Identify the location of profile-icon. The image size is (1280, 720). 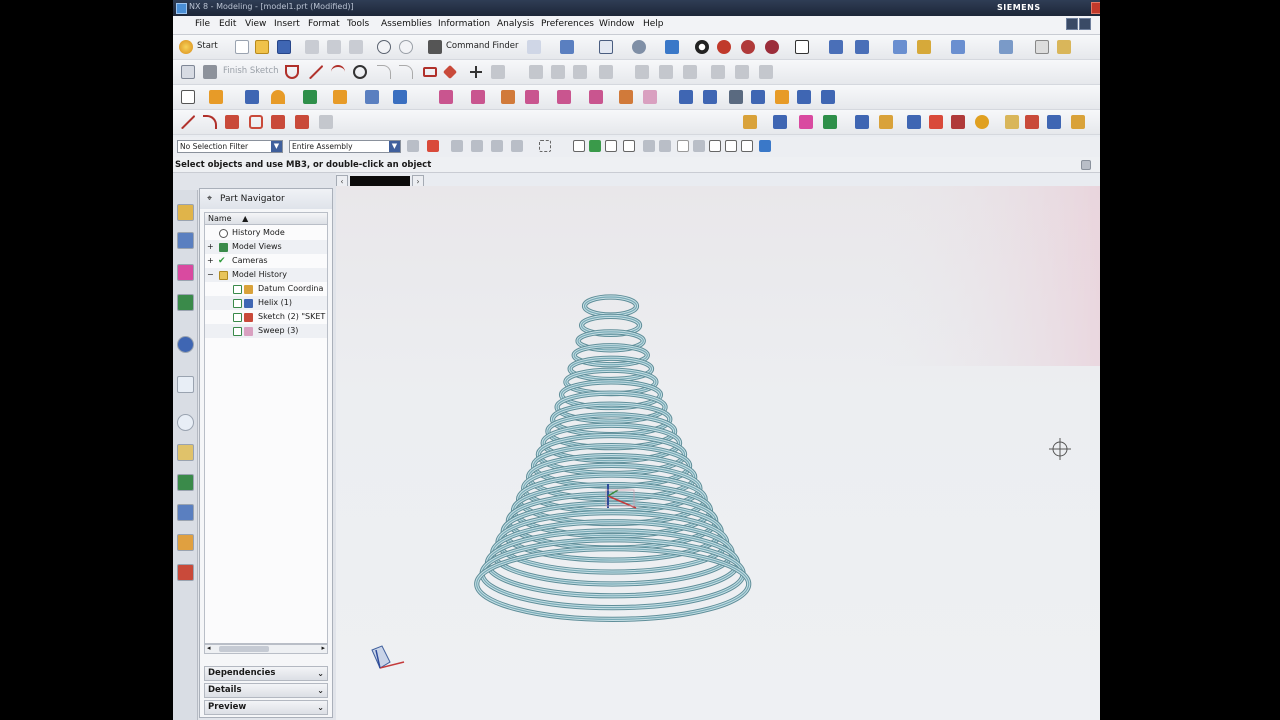
(292, 72).